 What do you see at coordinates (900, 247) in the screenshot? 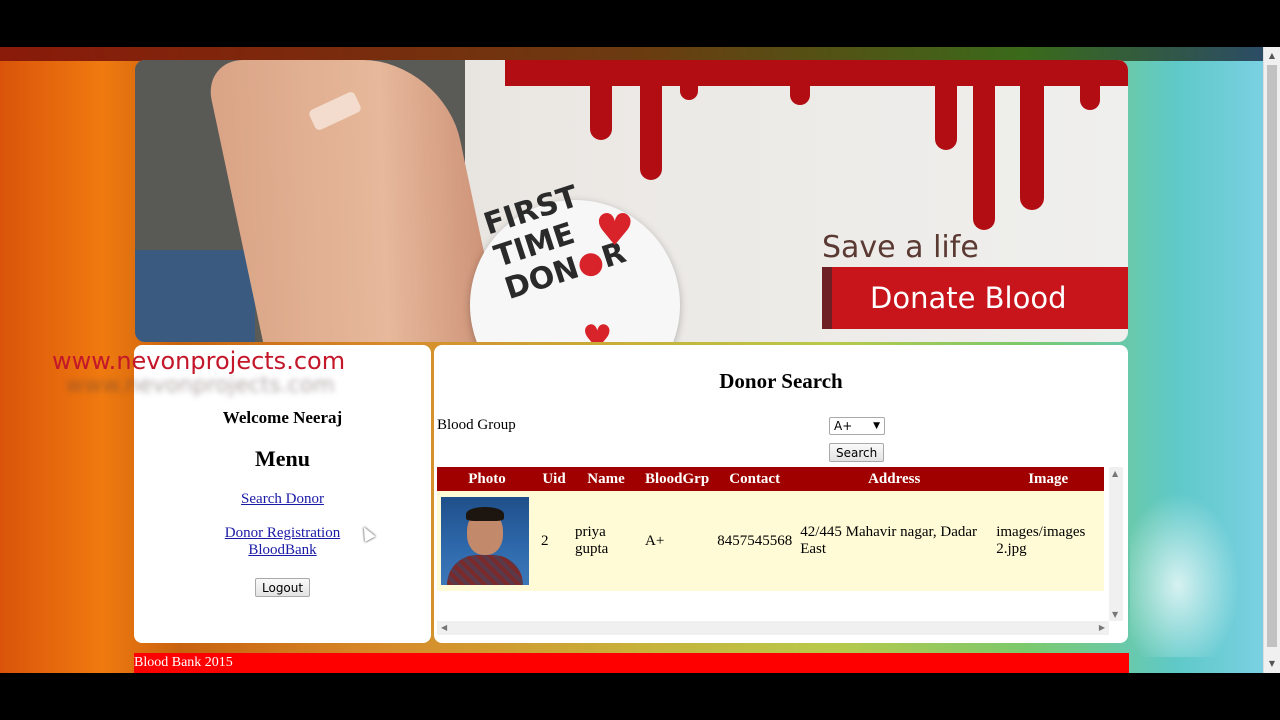
I see `banner-tagline: Save a life` at bounding box center [900, 247].